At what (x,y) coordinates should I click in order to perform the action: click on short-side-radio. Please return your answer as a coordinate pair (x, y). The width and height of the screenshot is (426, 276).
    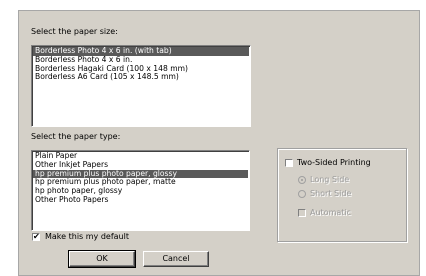
    Looking at the image, I should click on (302, 194).